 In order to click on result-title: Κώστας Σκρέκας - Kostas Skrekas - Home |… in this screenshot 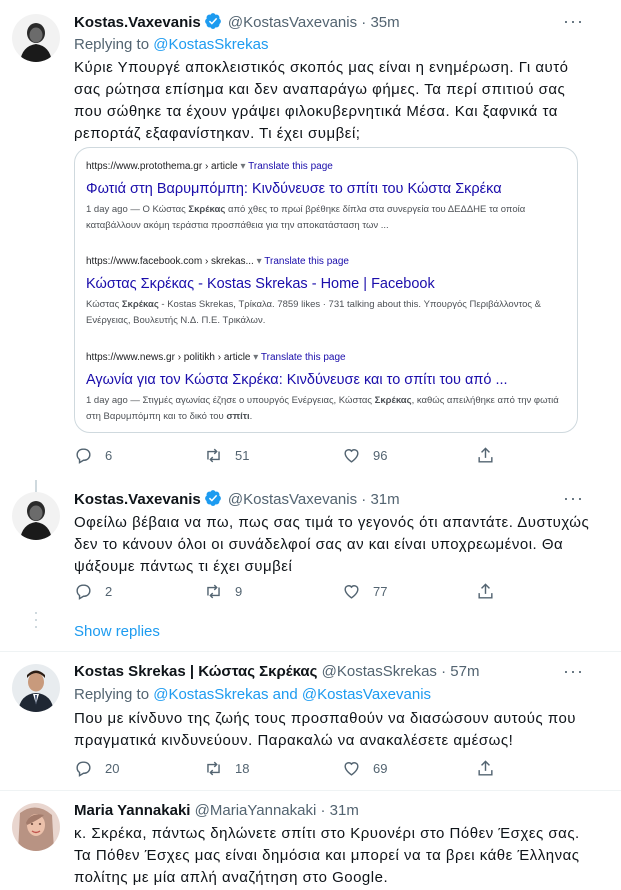, I will do `click(260, 284)`.